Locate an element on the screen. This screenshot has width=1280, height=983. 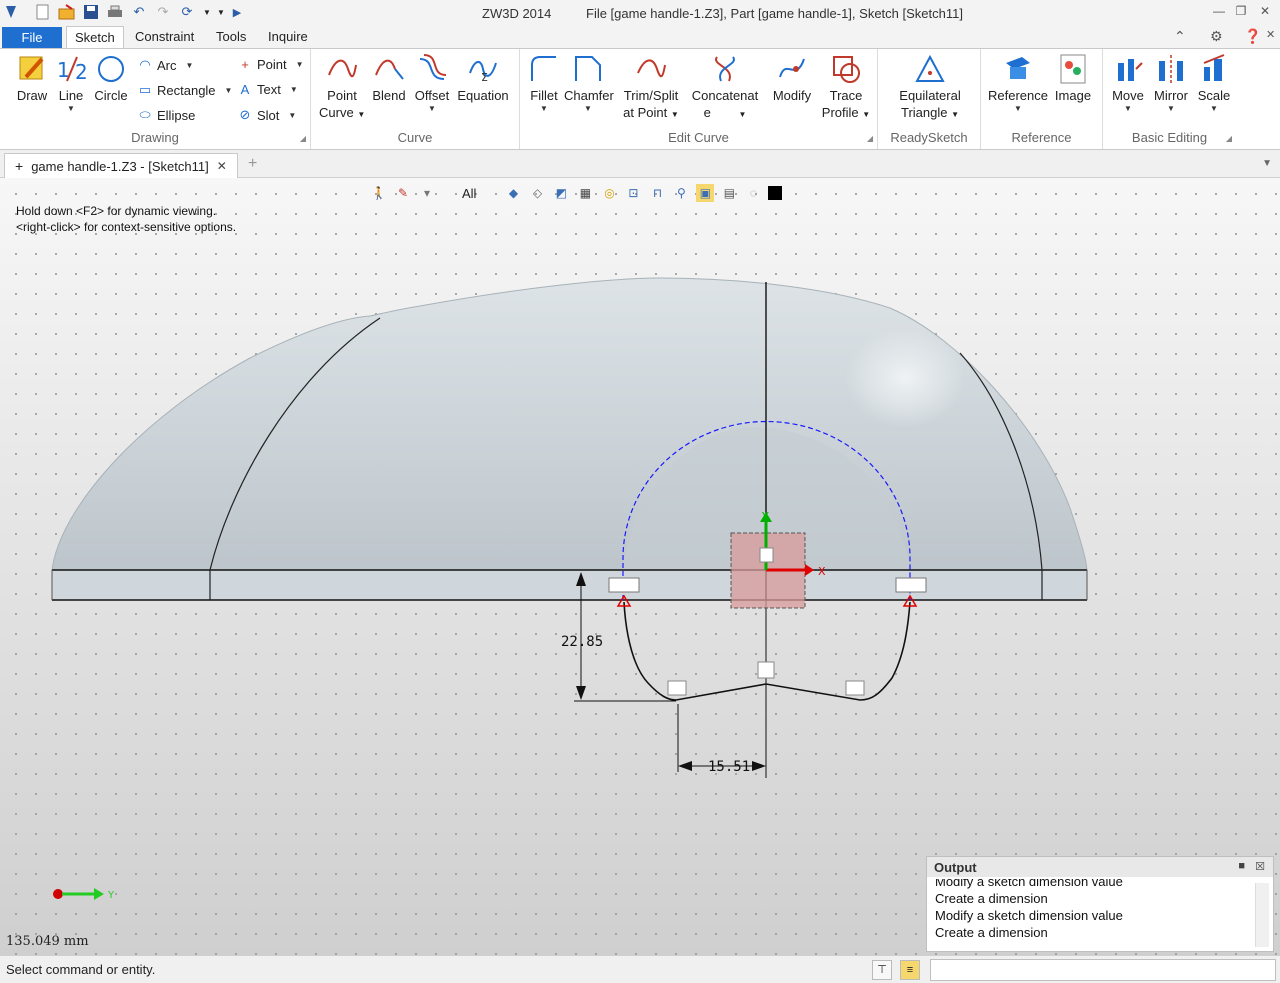
point-curve-button: Point Curve ▼ is located at coordinates (342, 88).